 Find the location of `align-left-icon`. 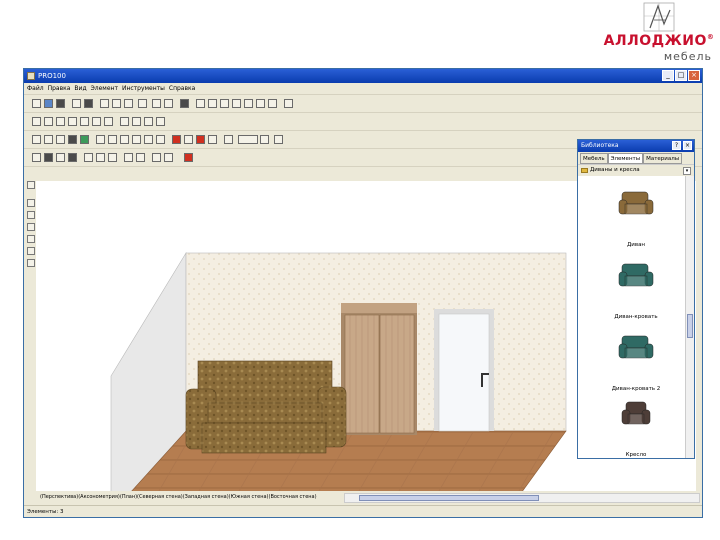

align-left-icon is located at coordinates (200, 103).